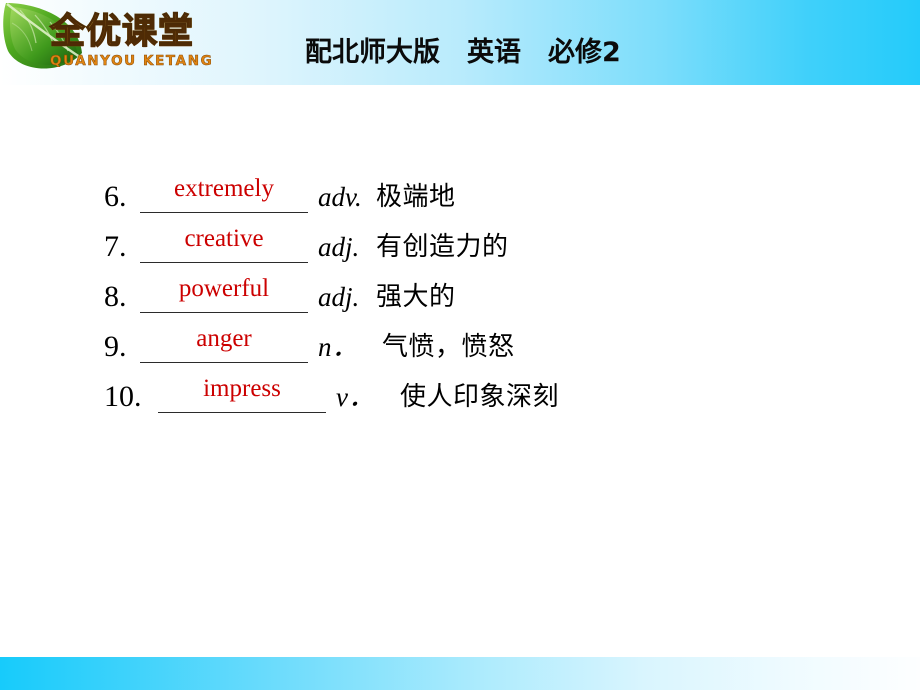  Describe the element at coordinates (123, 396) in the screenshot. I see `vocab-row-index: 10.` at that location.